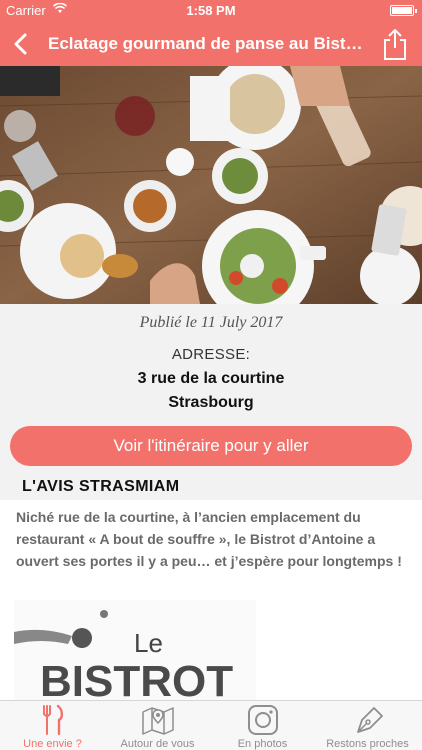 The width and height of the screenshot is (422, 750). I want to click on route-button: Voir l'itinéraire pour y aller, so click(211, 446).